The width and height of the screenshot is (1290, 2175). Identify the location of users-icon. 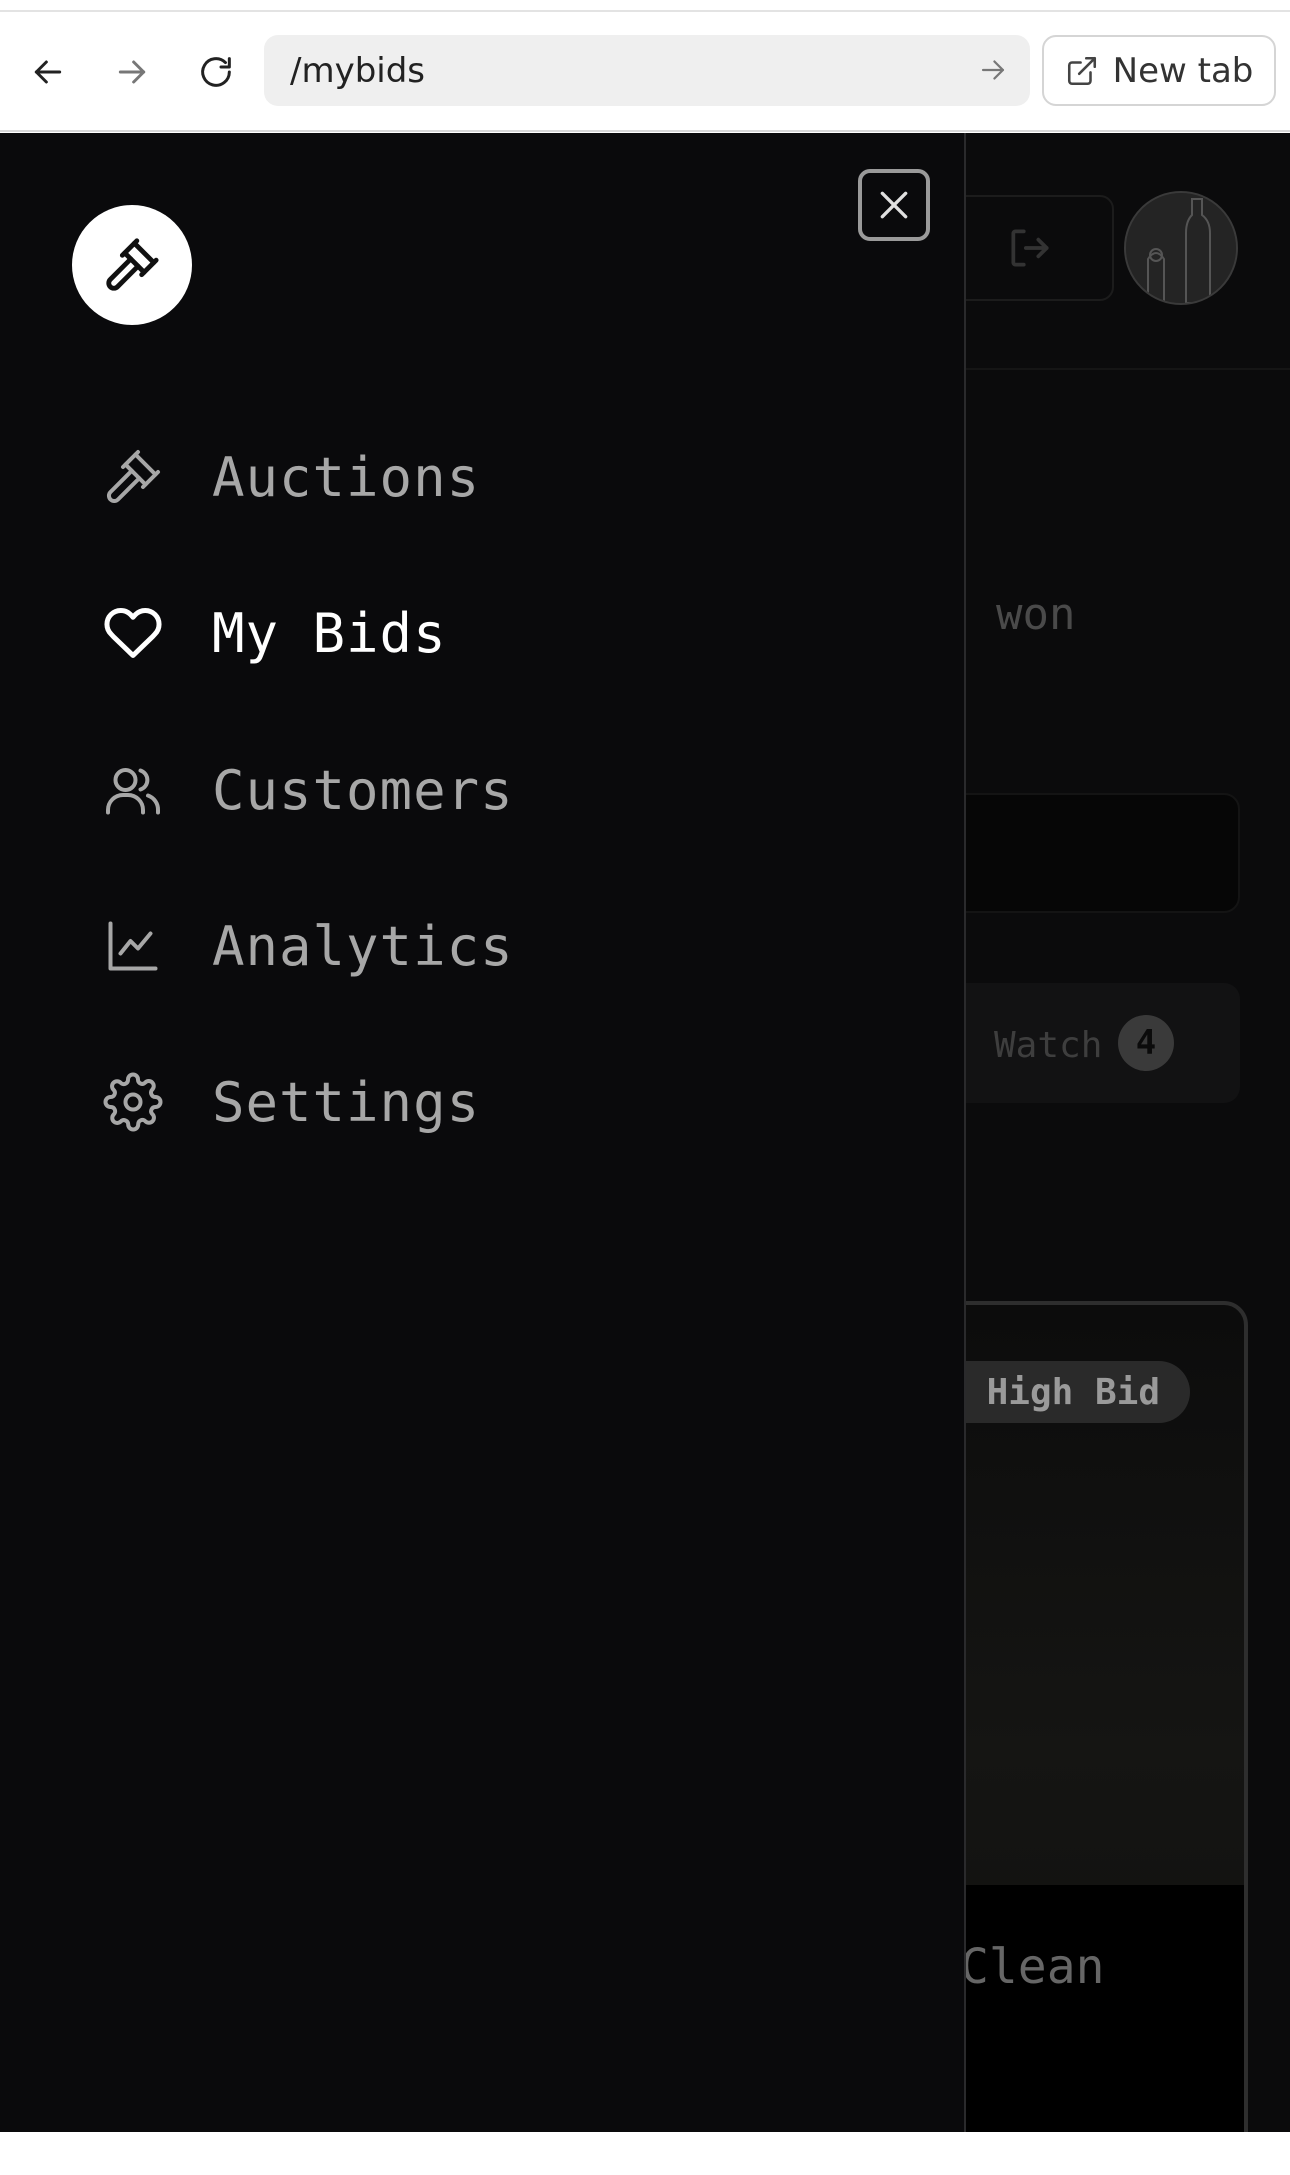
(133, 790).